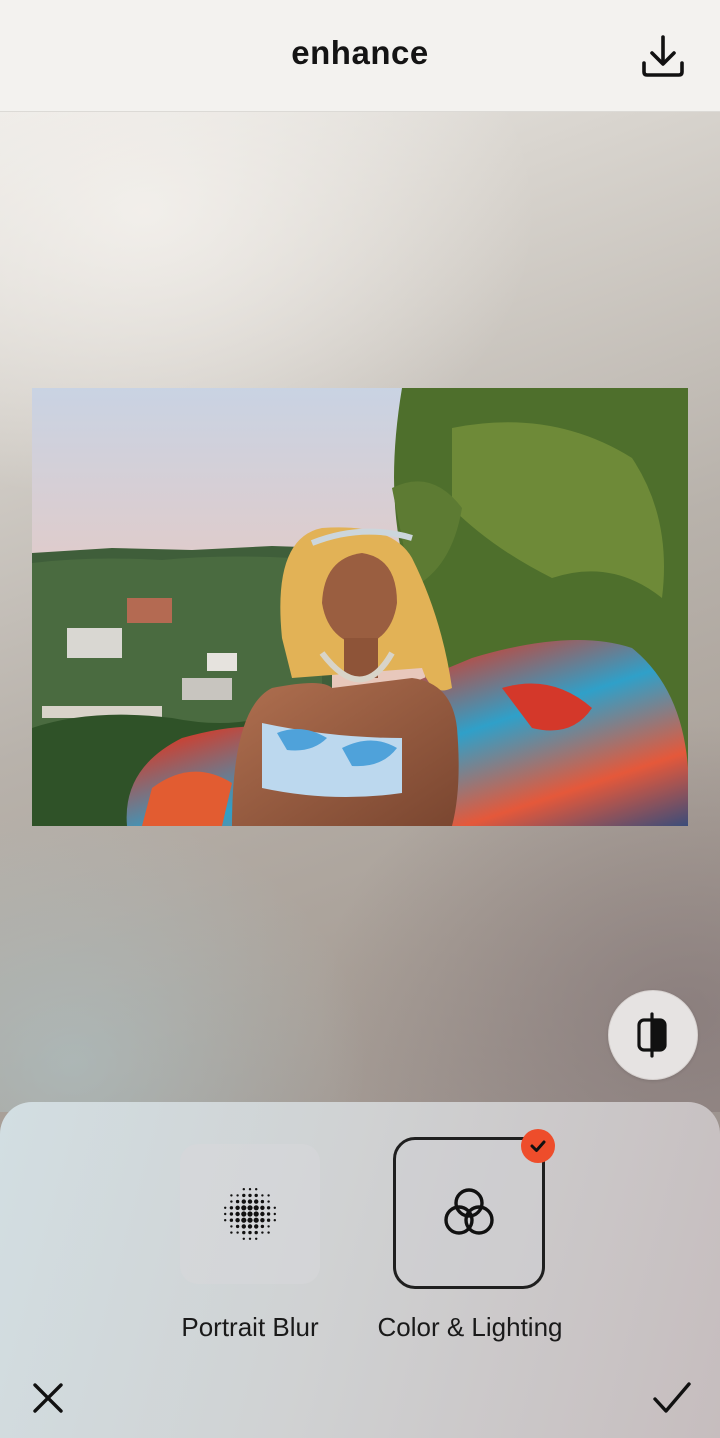 The image size is (720, 1438). I want to click on check-small-icon, so click(538, 1146).